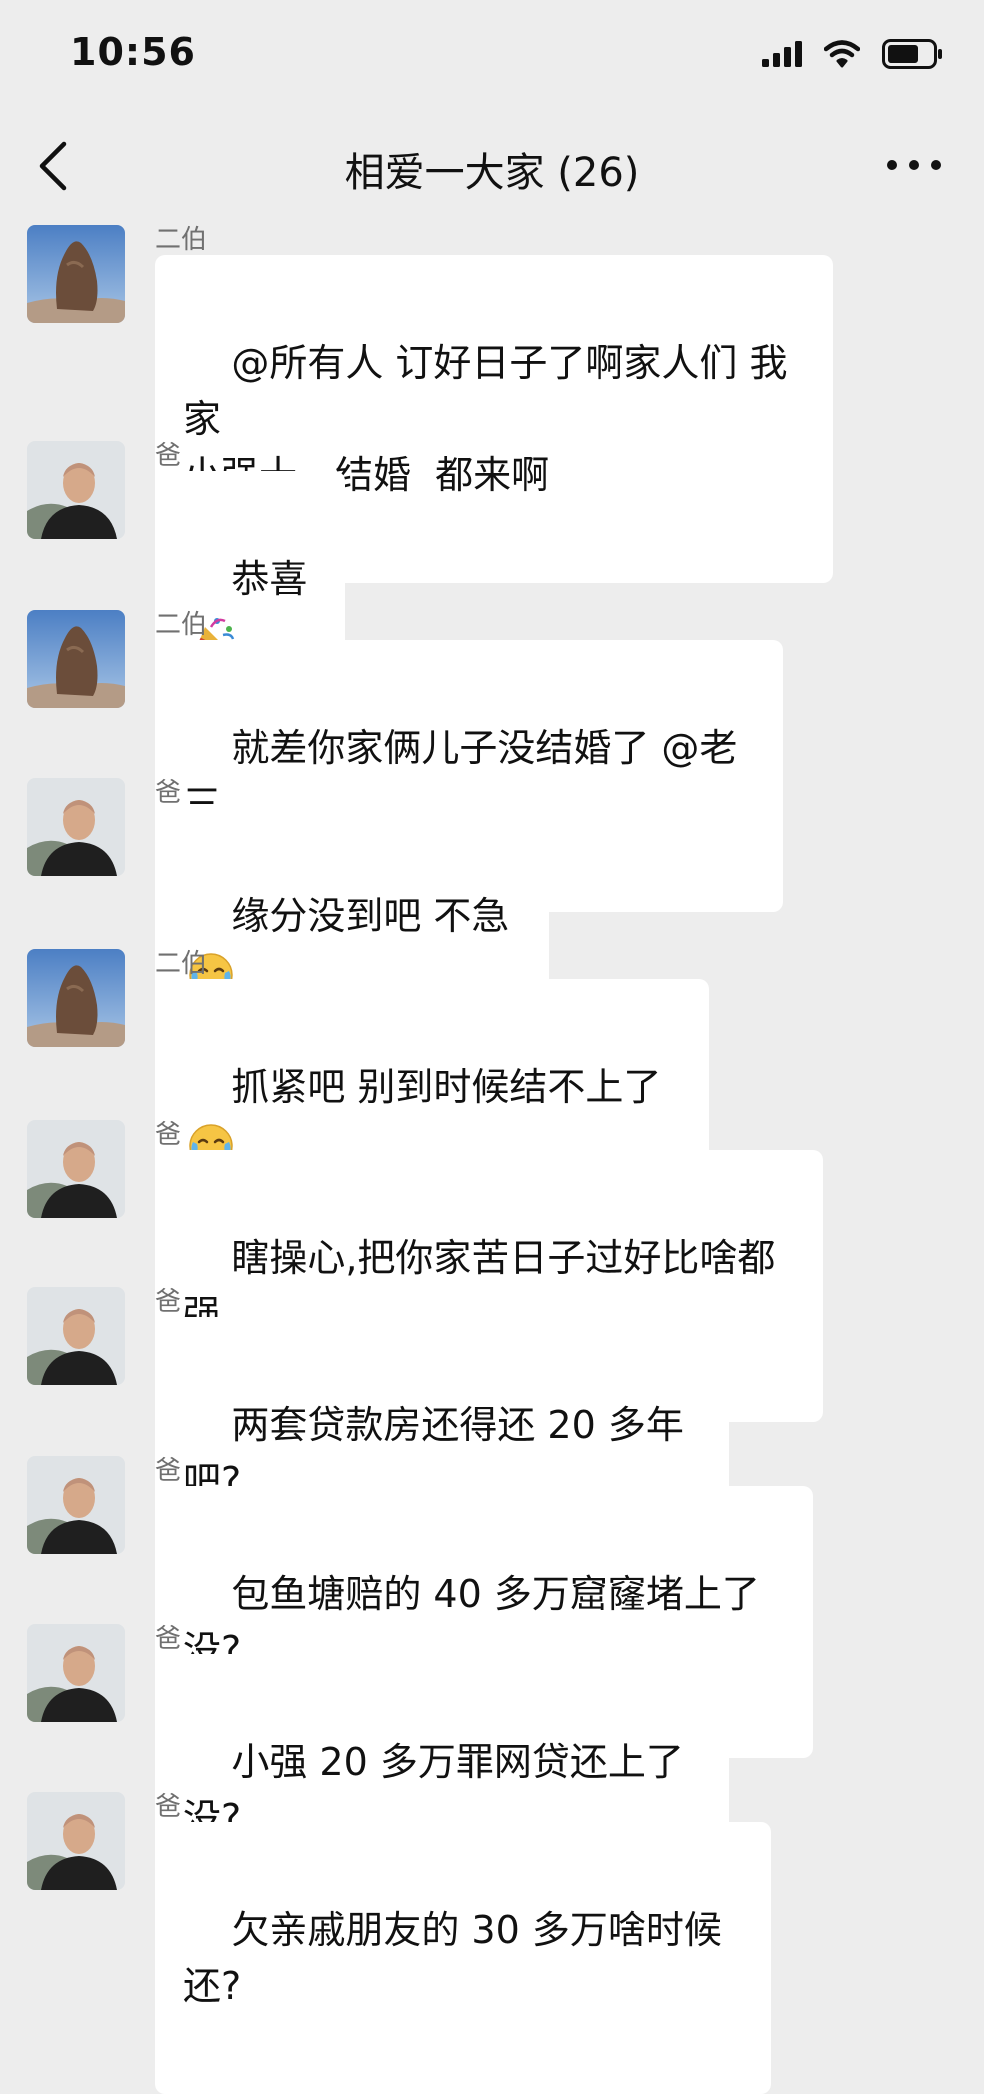 This screenshot has width=984, height=2094. What do you see at coordinates (133, 52) in the screenshot?
I see `status-time: 10:56` at bounding box center [133, 52].